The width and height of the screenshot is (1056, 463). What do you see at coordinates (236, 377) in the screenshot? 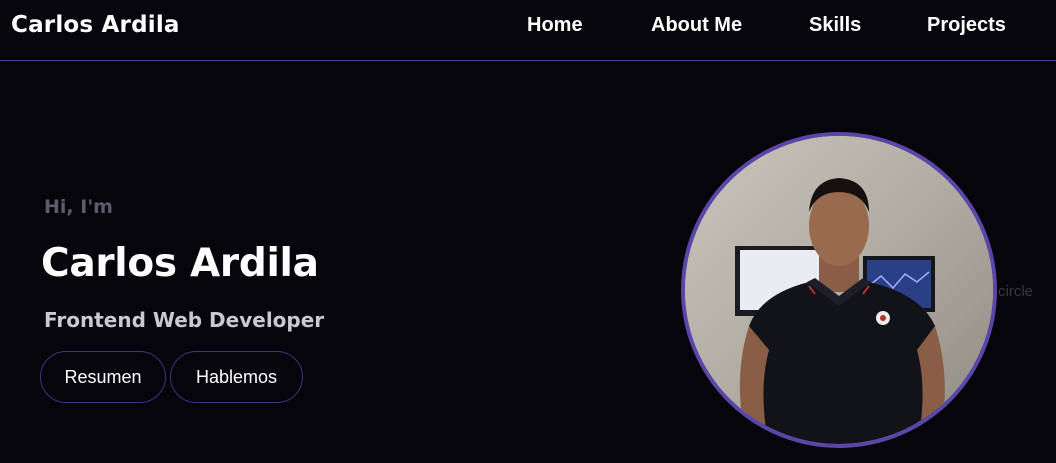
I see `contact-button: Hablemos` at bounding box center [236, 377].